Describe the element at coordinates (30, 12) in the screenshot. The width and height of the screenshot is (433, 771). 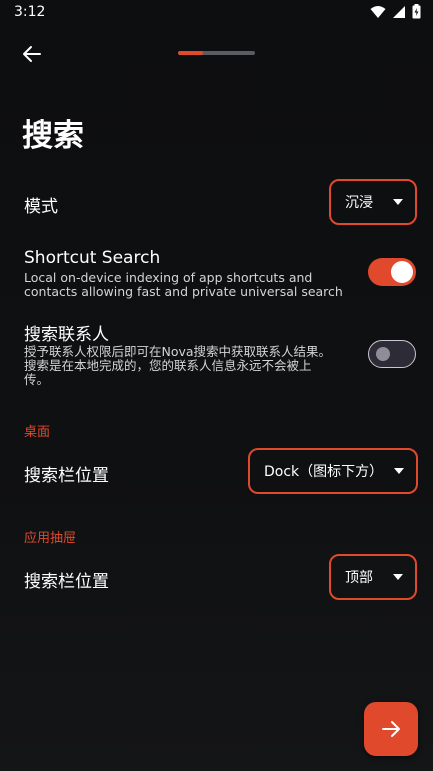
I see `status-time: 3:12` at that location.